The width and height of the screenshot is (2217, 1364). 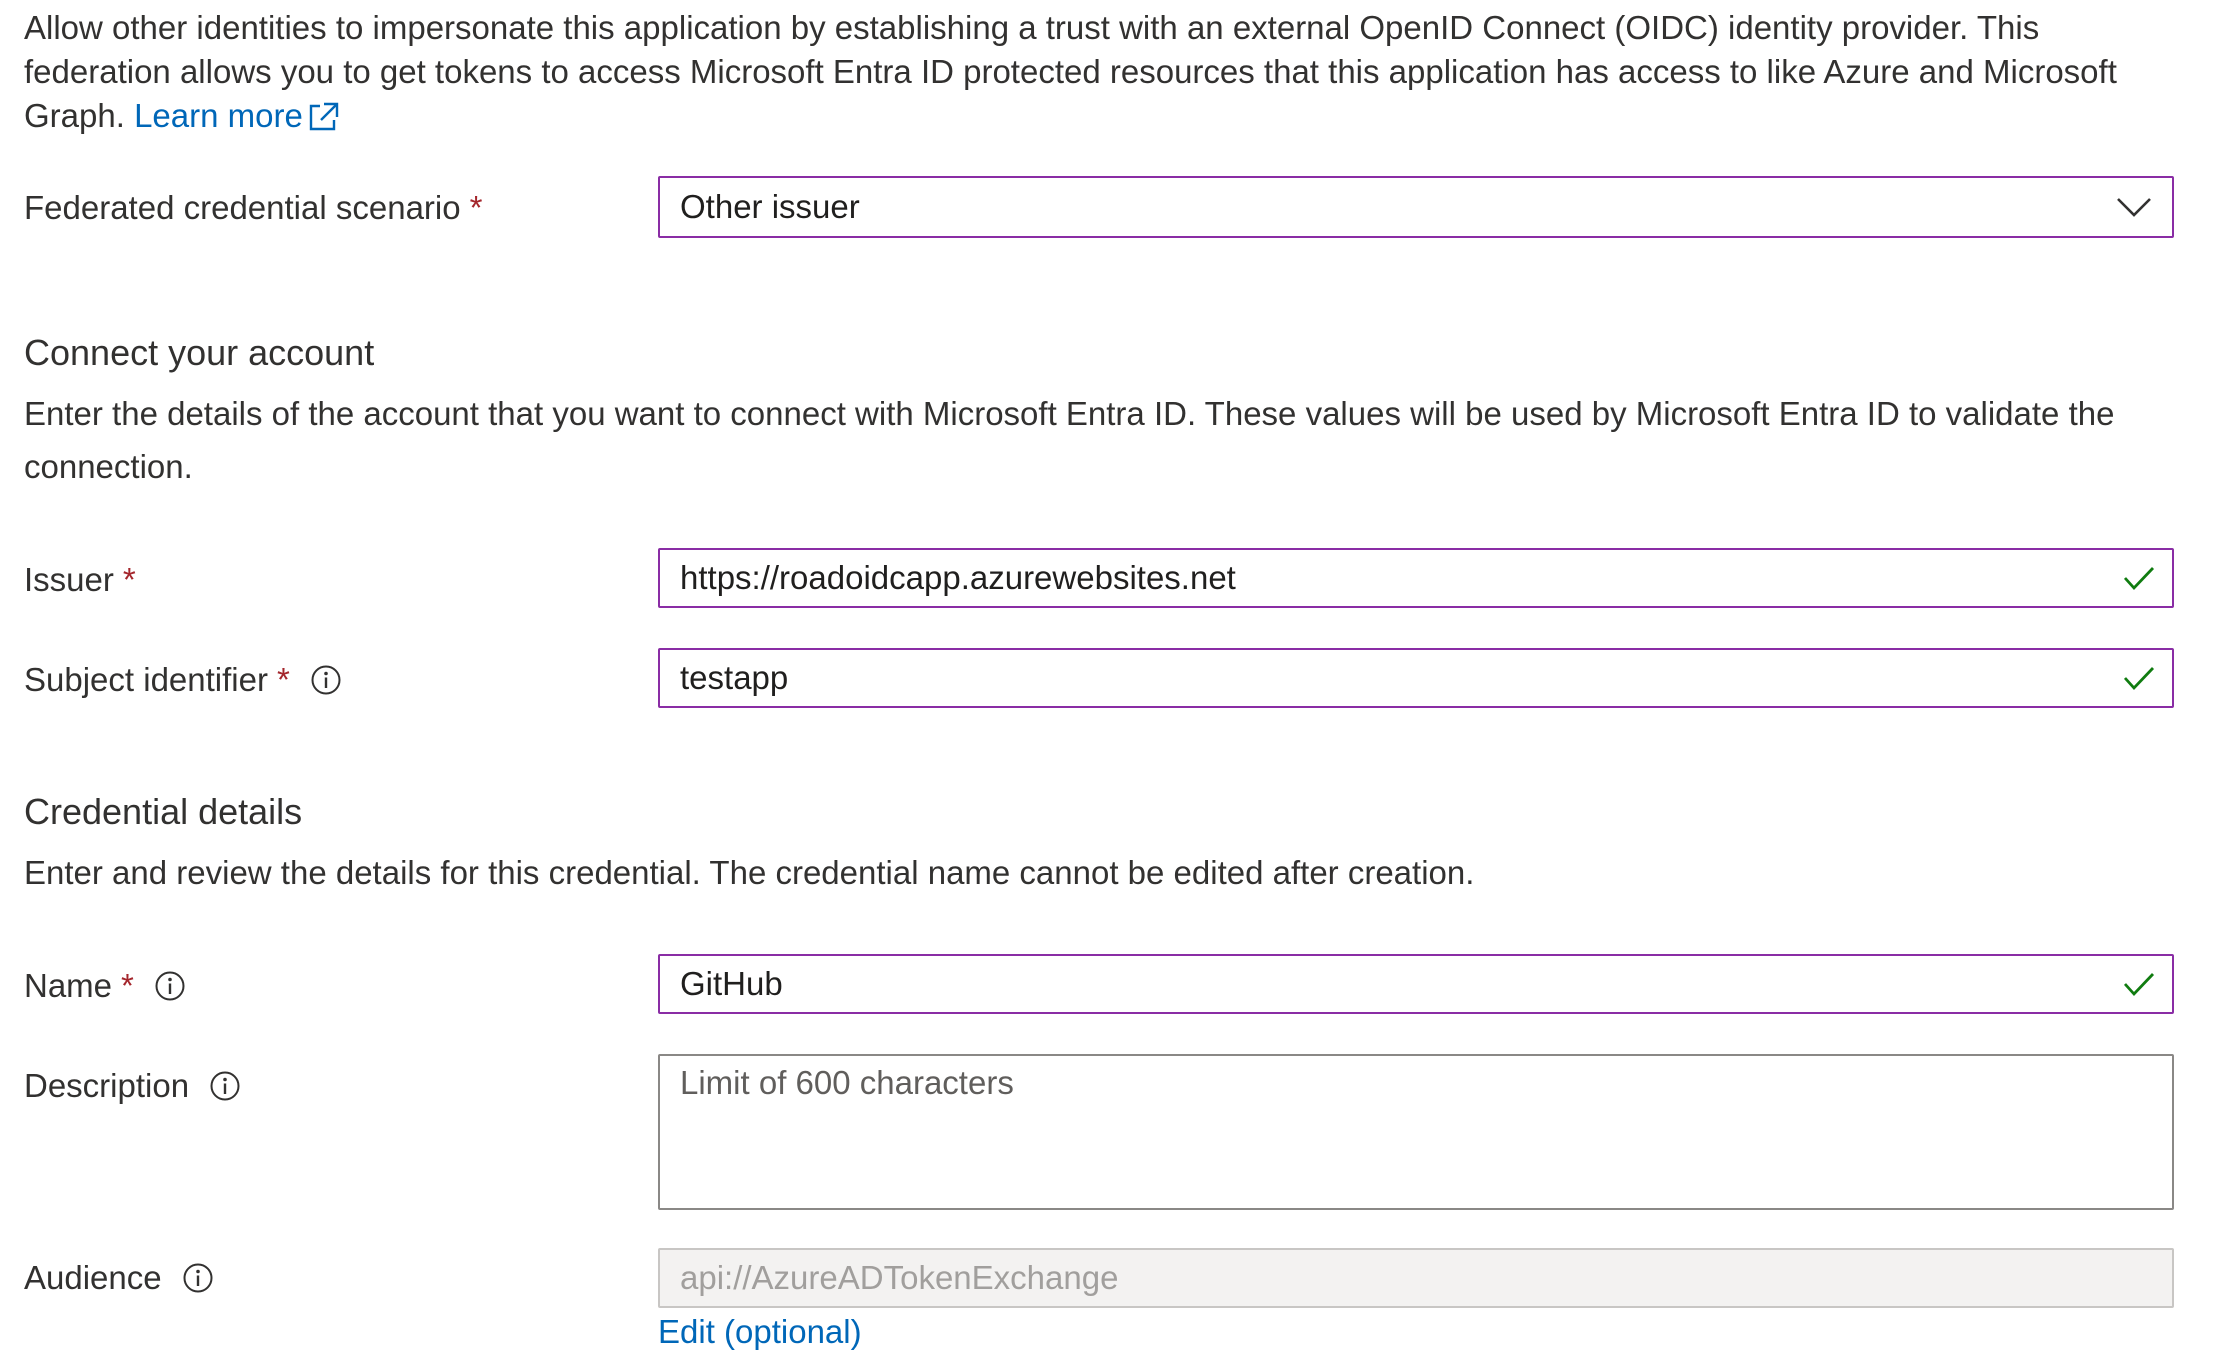 What do you see at coordinates (68, 985) in the screenshot?
I see `name-label-text: Name` at bounding box center [68, 985].